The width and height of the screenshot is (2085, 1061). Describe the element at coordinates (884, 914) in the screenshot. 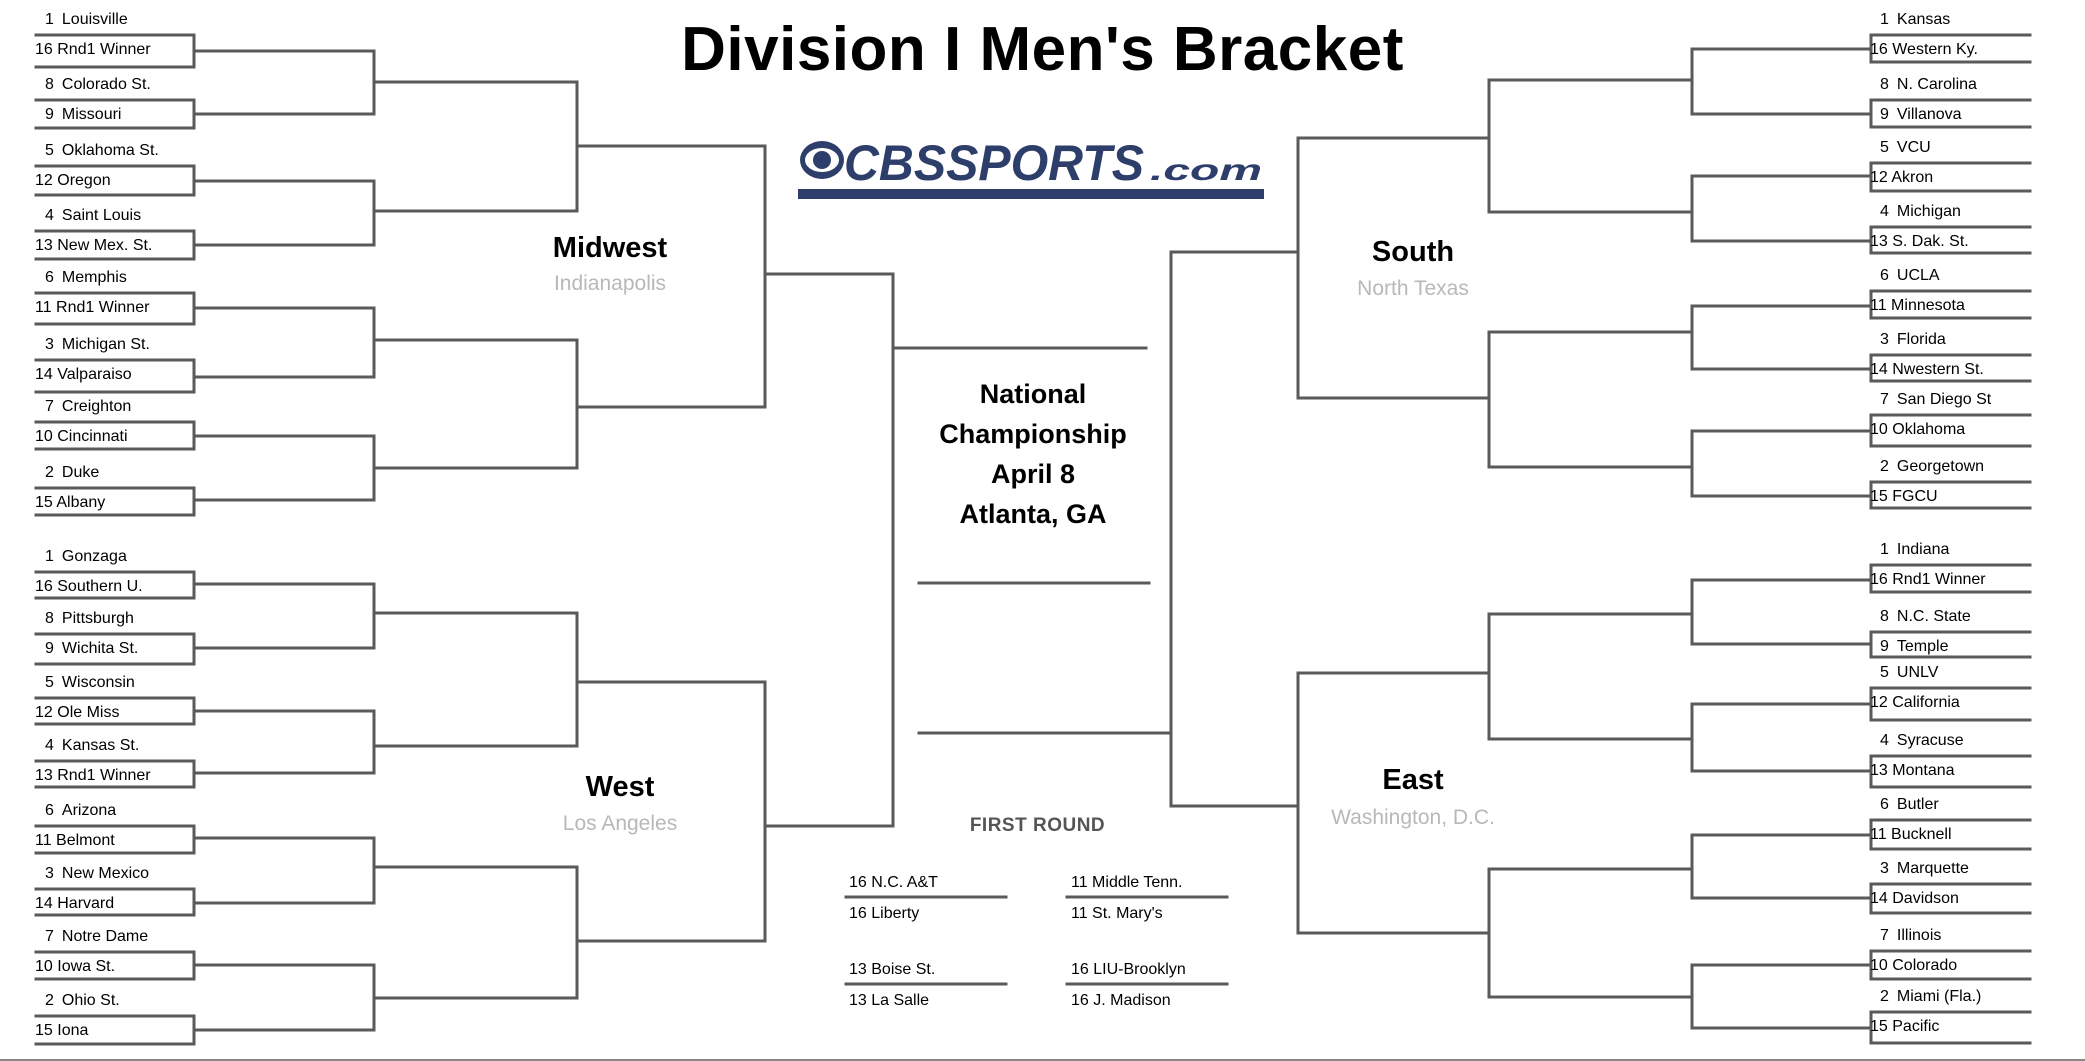

I see `first-round-team: 16 Liberty` at that location.